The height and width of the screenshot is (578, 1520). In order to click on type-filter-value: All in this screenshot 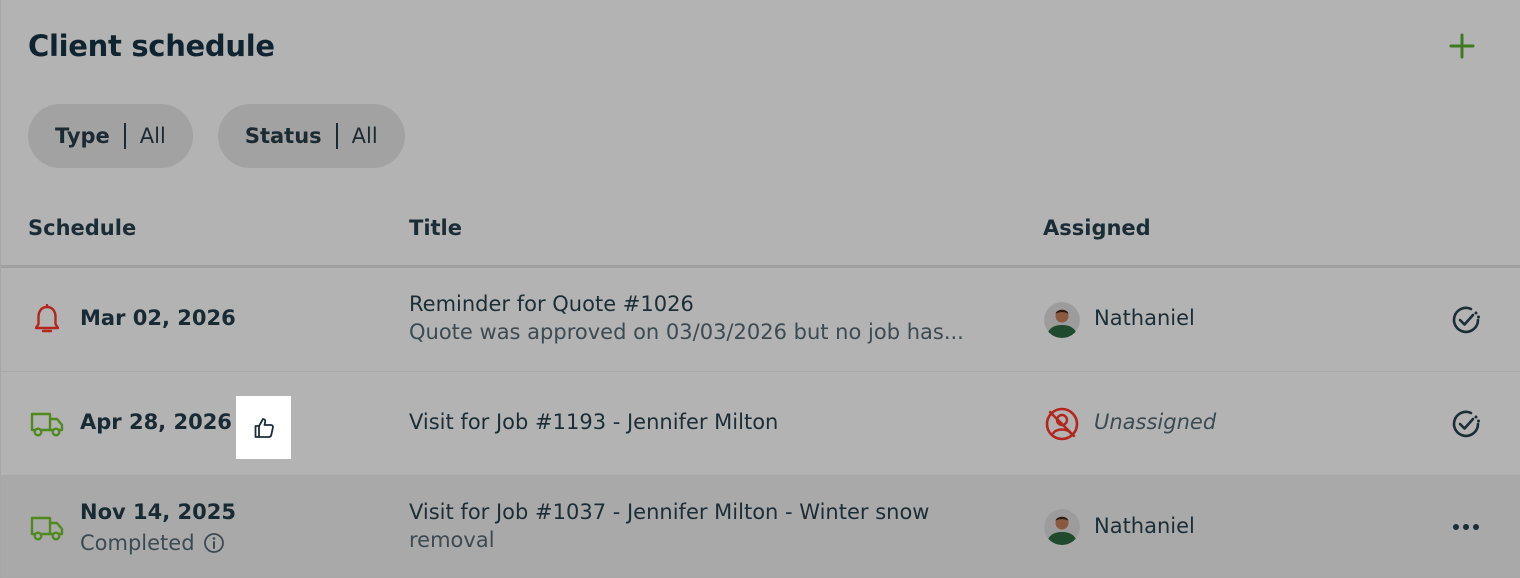, I will do `click(152, 136)`.